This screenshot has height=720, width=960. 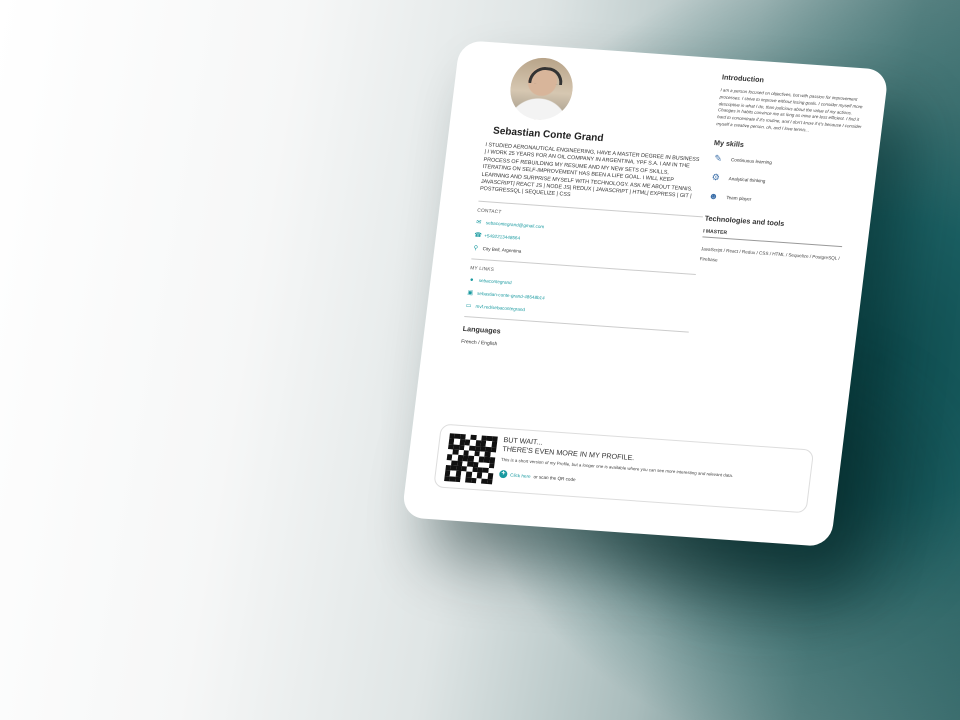 What do you see at coordinates (468, 306) in the screenshot?
I see `card-icon: ▭` at bounding box center [468, 306].